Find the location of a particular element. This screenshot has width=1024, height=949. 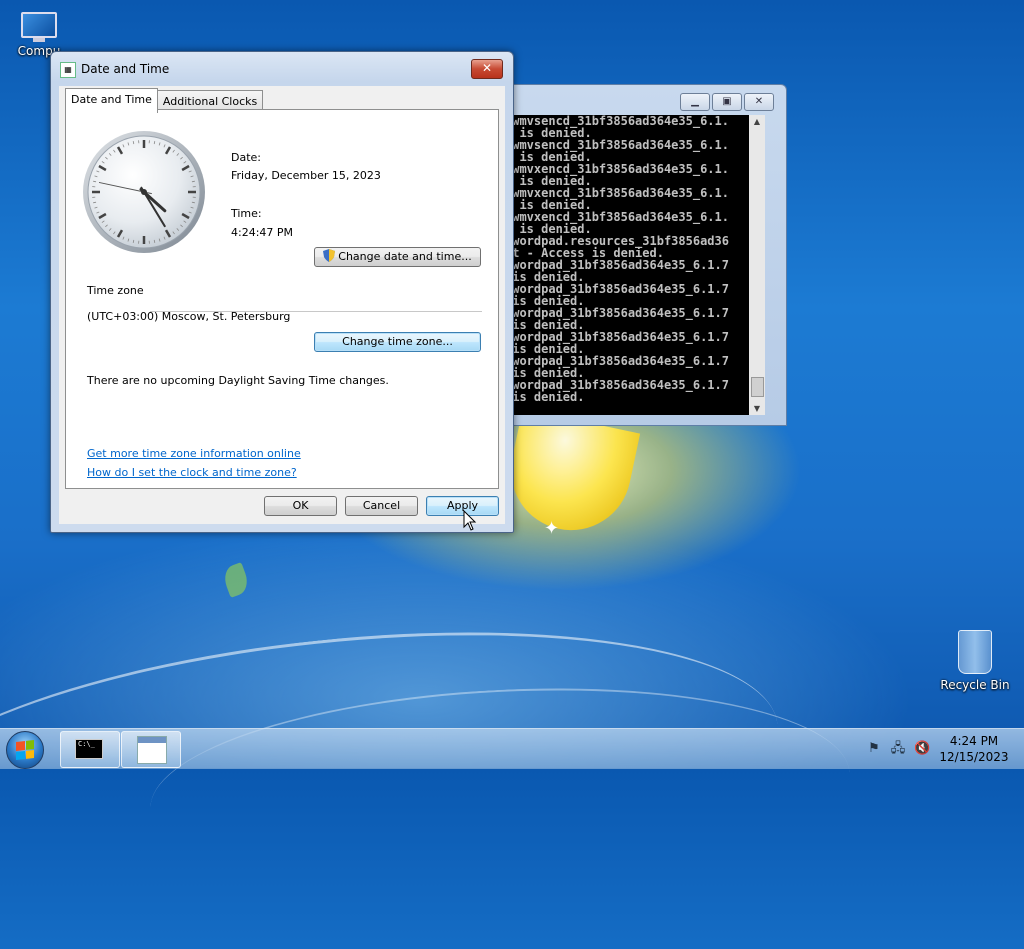

computer-icon is located at coordinates (39, 25).